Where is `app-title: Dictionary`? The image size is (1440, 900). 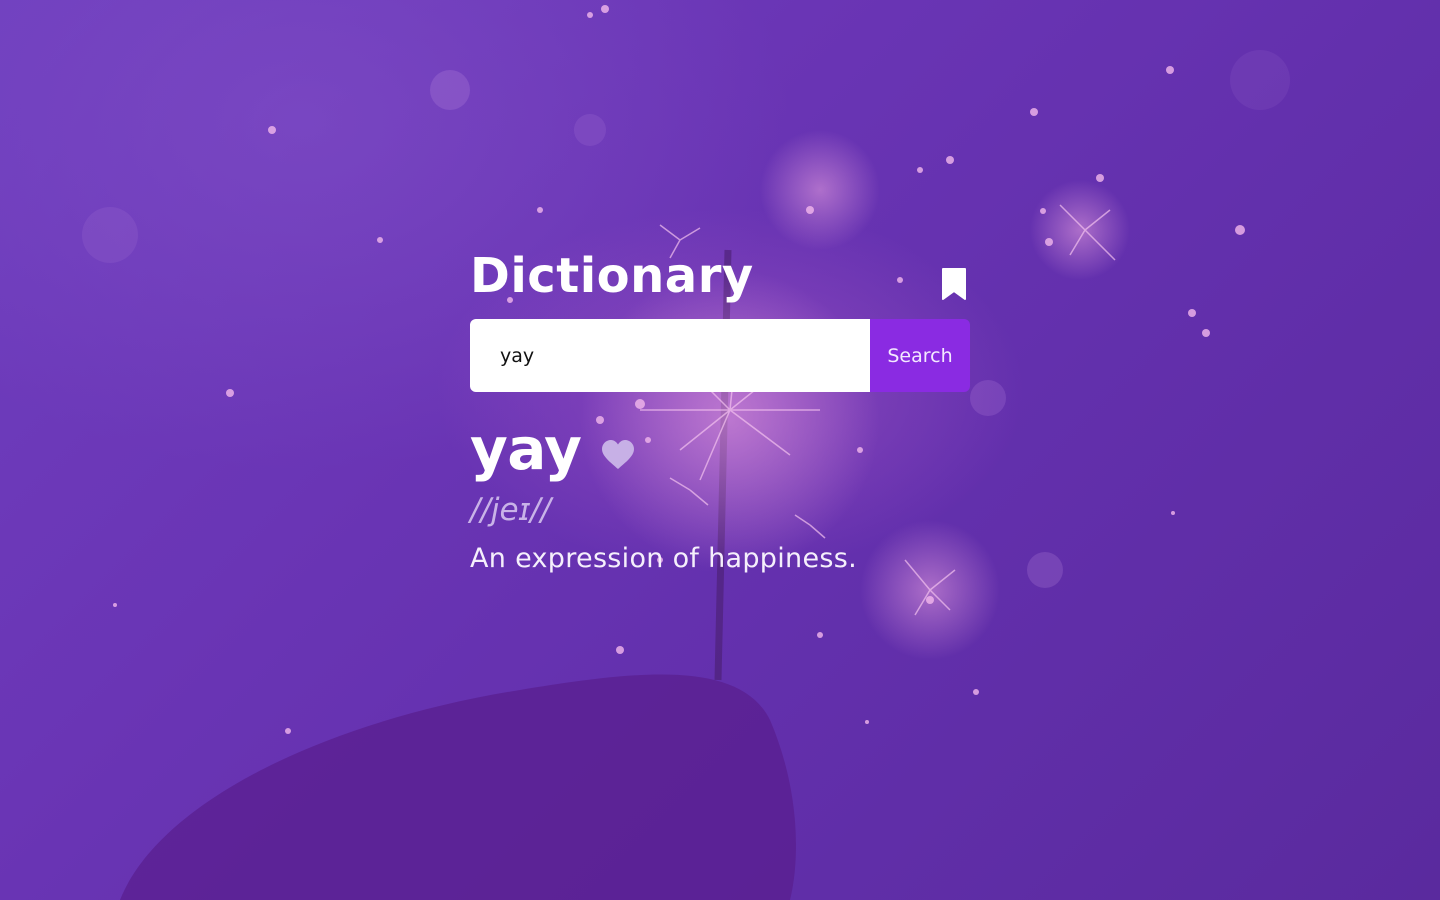 app-title: Dictionary is located at coordinates (612, 276).